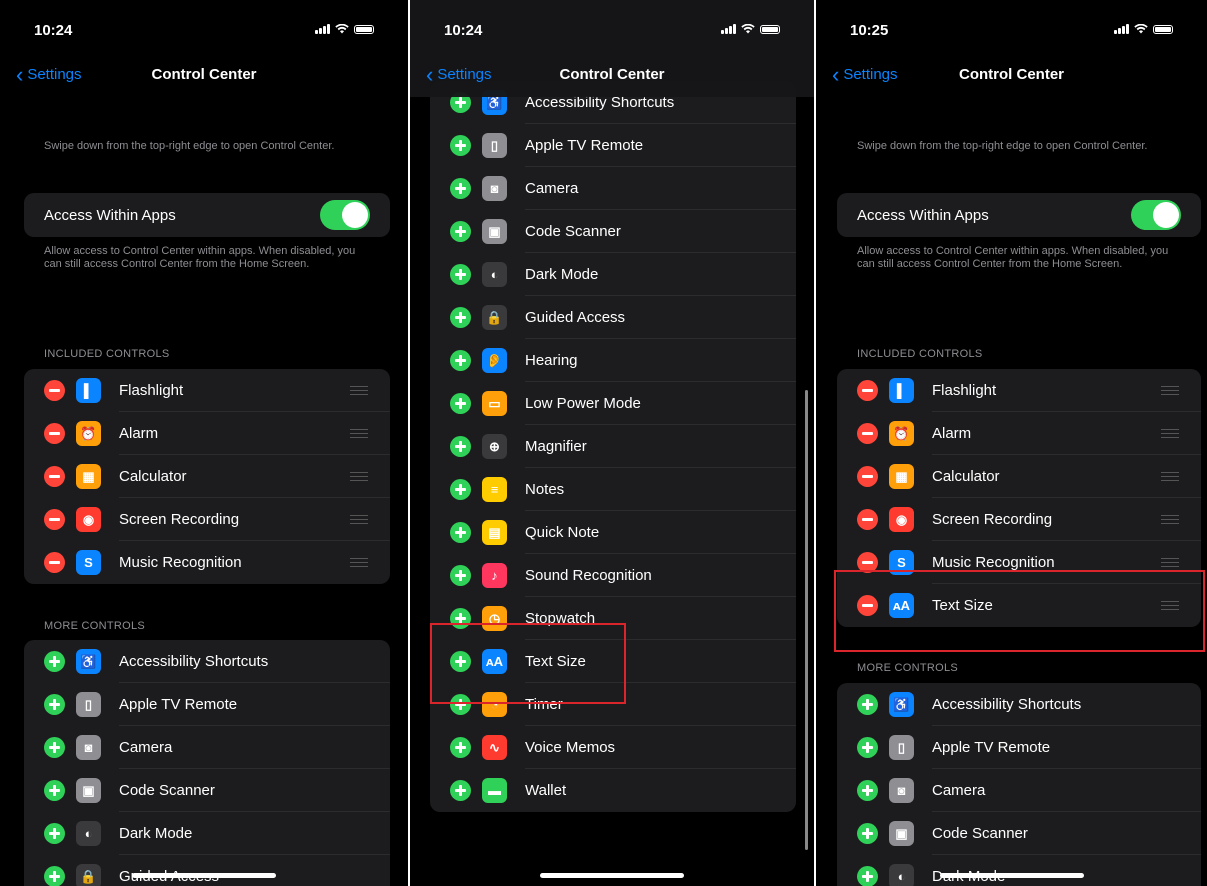  Describe the element at coordinates (494, 446) in the screenshot. I see `magnifier-icon: ⊕` at that location.